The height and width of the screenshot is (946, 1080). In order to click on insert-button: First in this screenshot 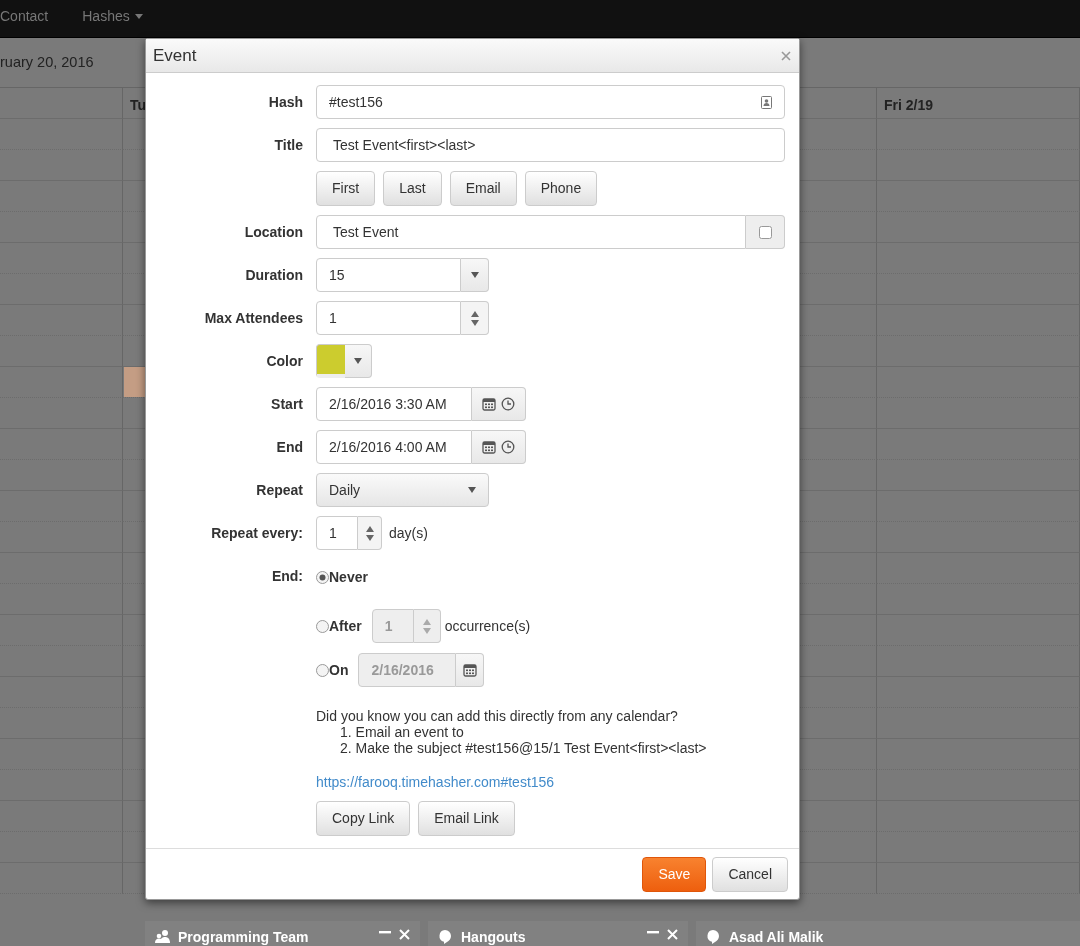, I will do `click(346, 188)`.